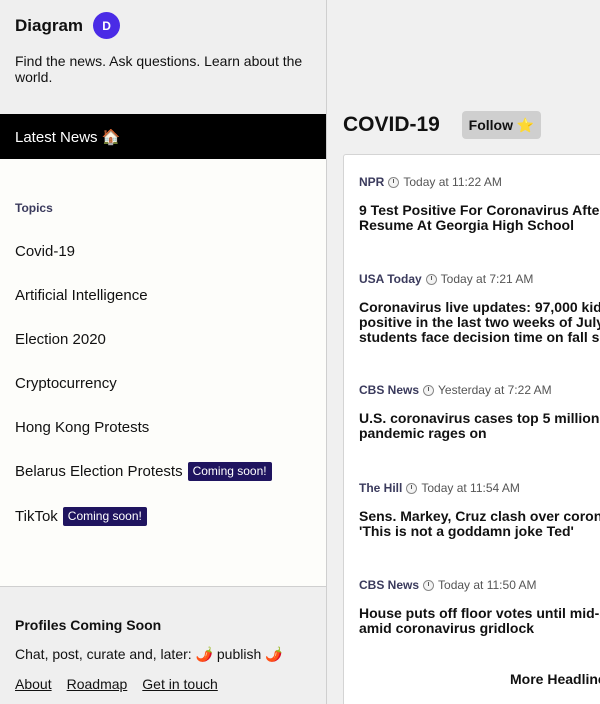  I want to click on topic-hong-kong-protests: Hong Kong Protests, so click(82, 427).